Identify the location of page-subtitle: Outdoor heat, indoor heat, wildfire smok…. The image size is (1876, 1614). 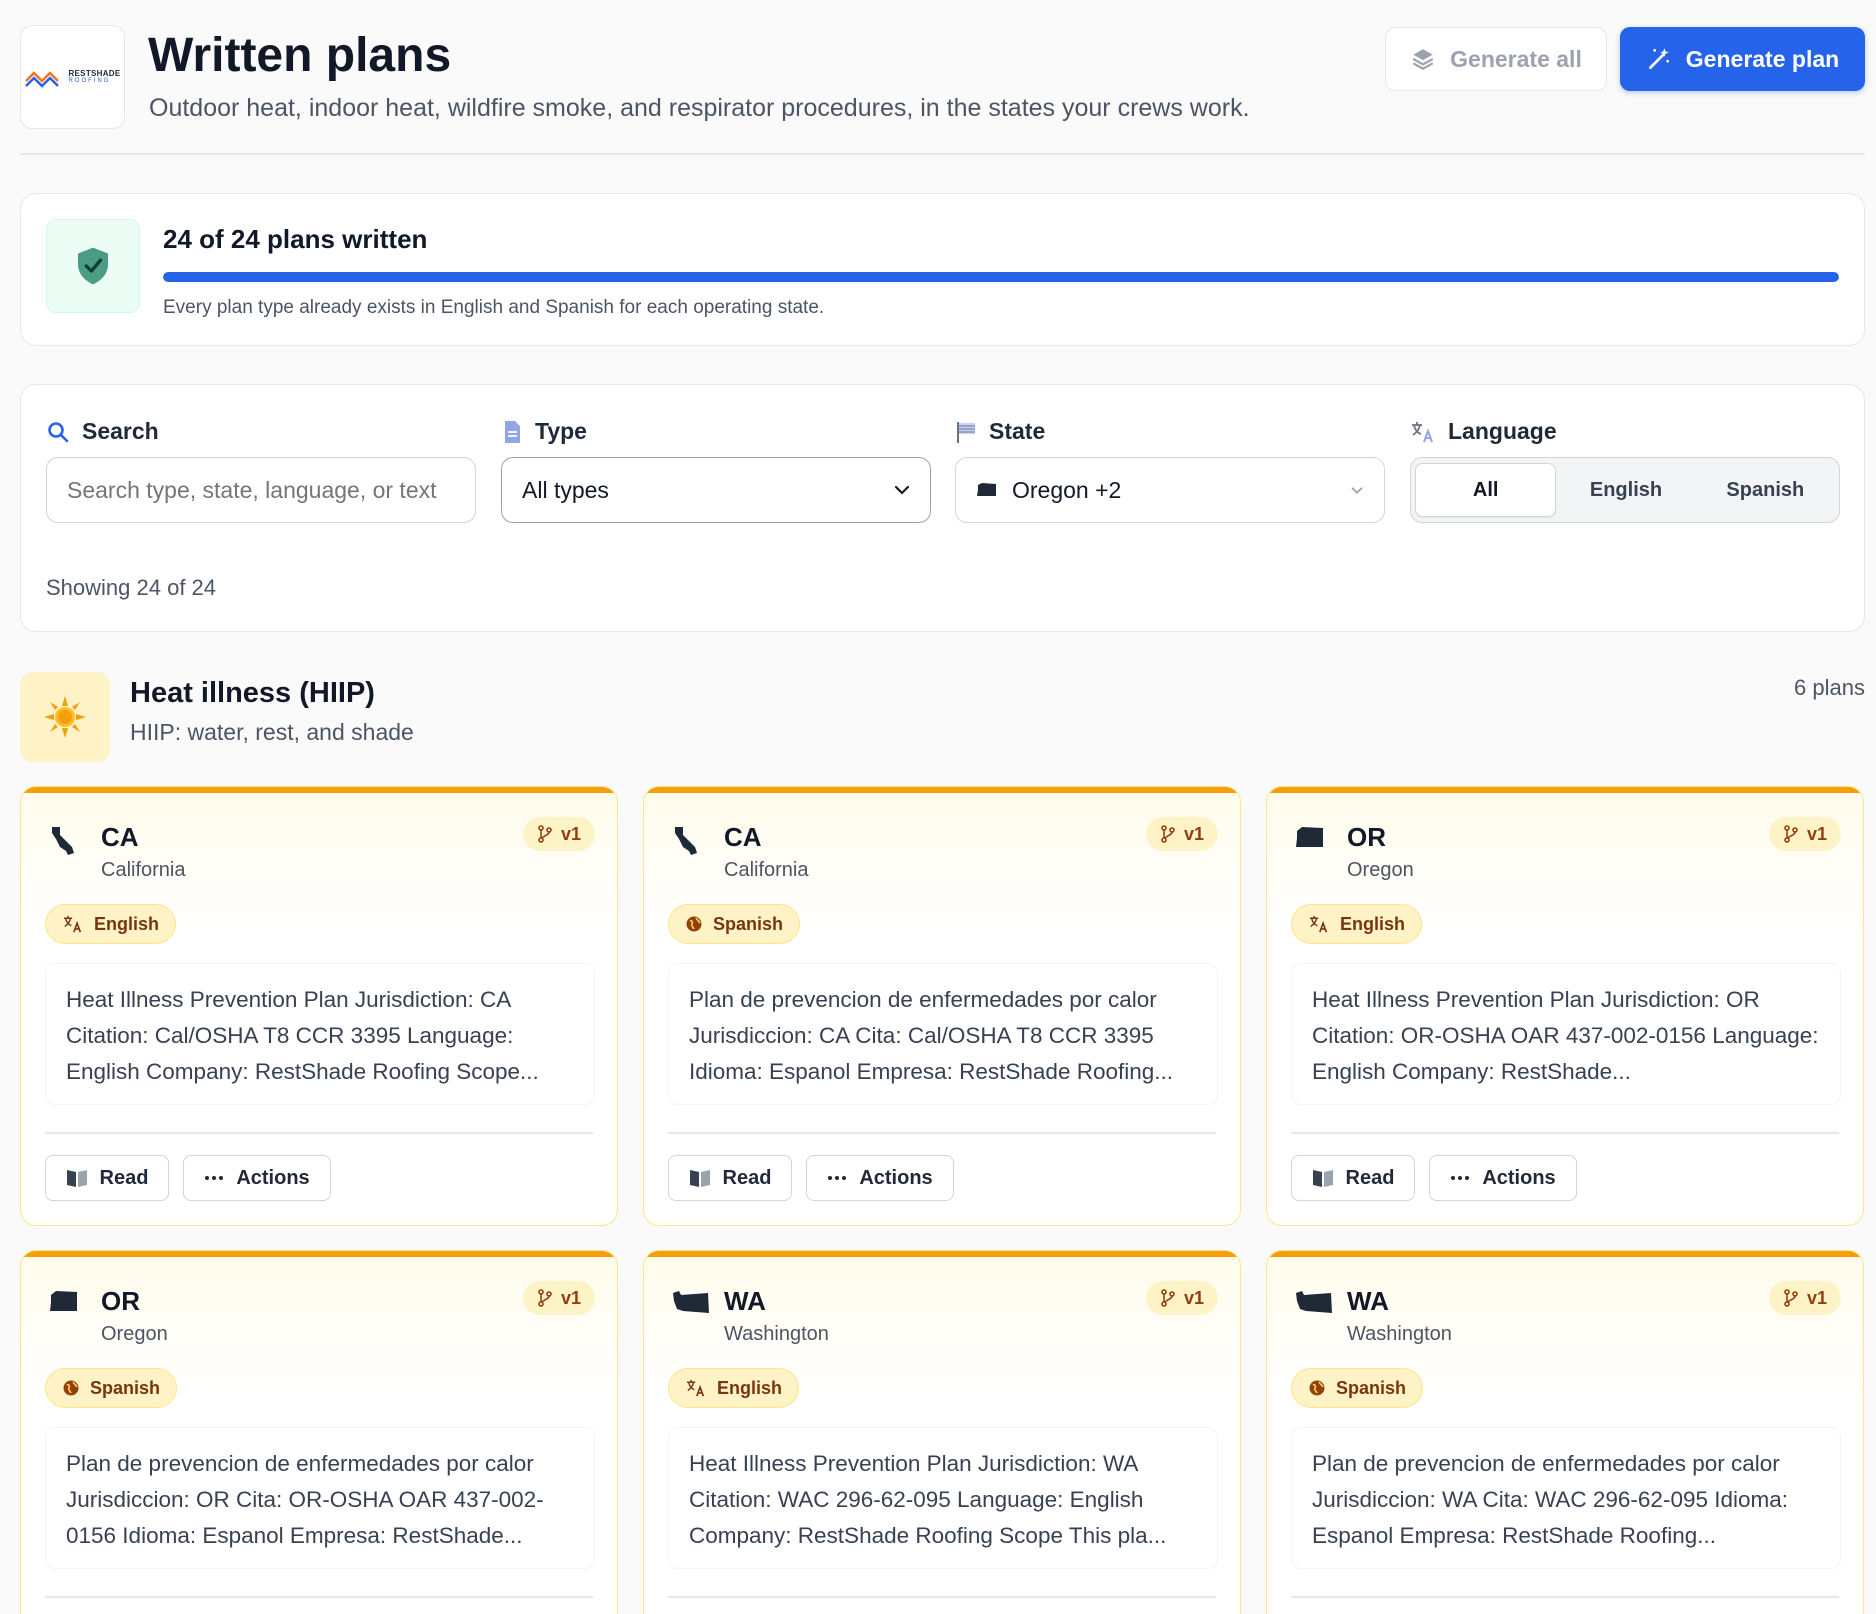
(699, 108).